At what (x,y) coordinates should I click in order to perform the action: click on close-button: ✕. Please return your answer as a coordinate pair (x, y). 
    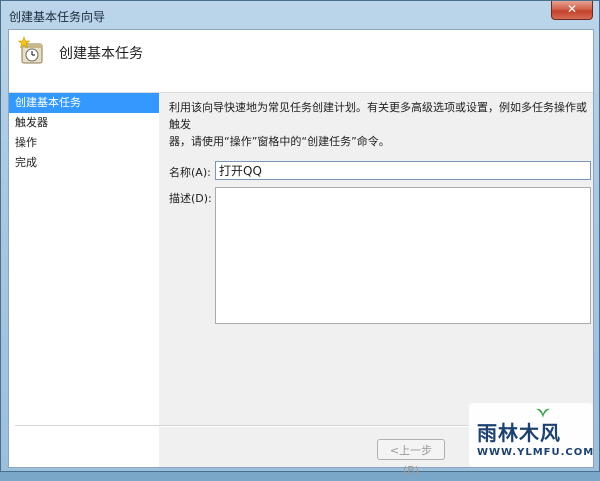
    Looking at the image, I should click on (572, 10).